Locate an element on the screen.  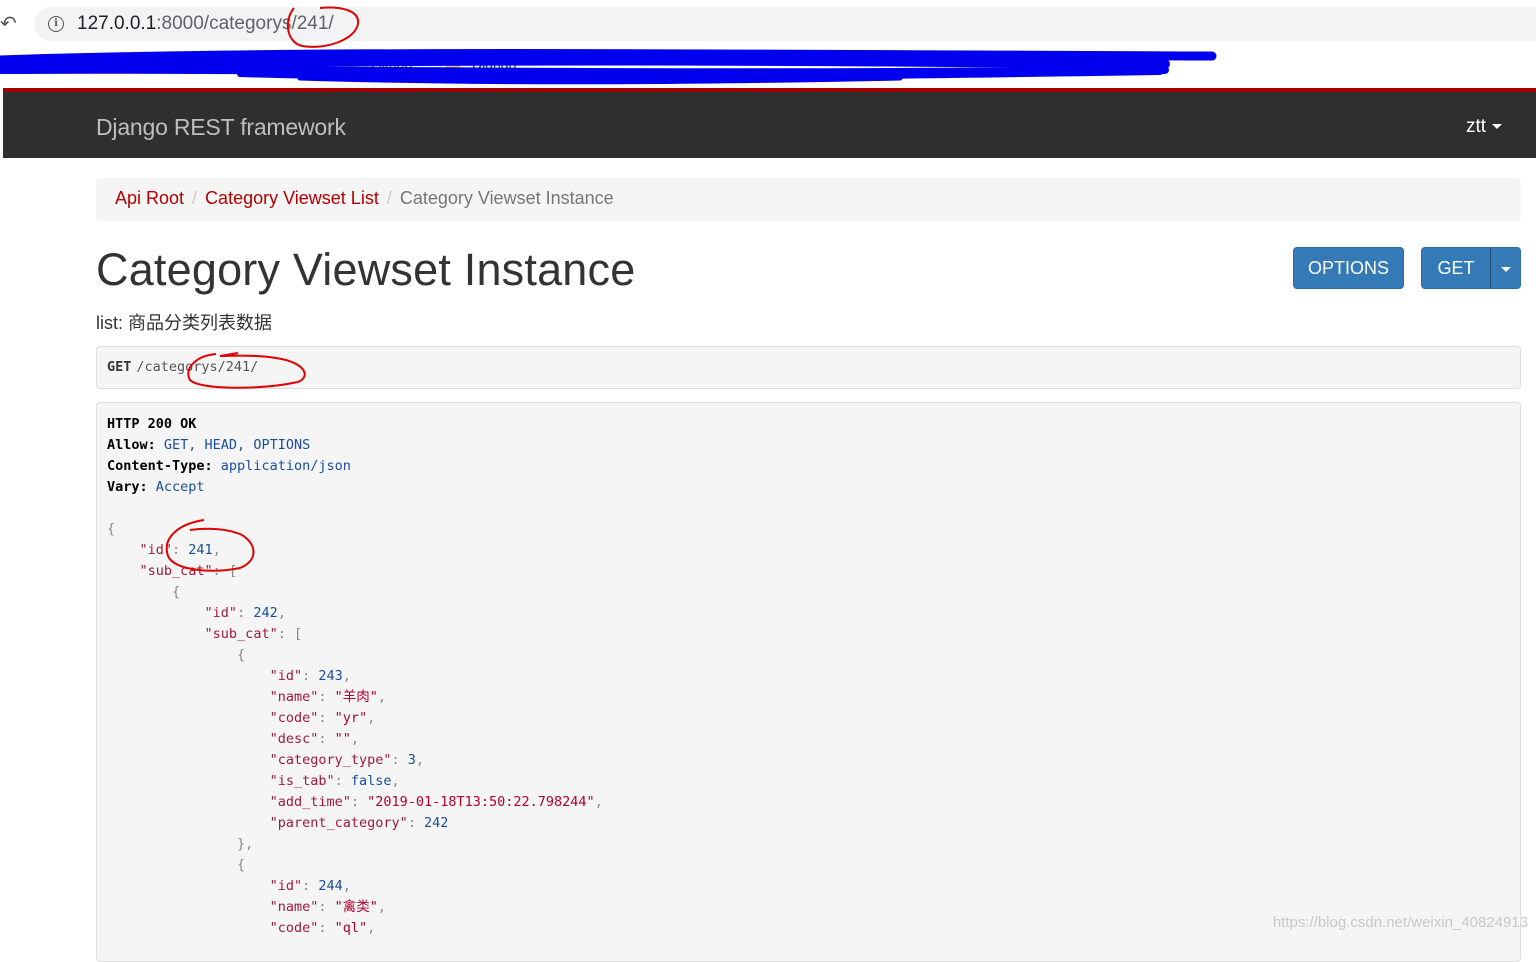
bookmarks-bar: Github Django is located at coordinates (768, 67).